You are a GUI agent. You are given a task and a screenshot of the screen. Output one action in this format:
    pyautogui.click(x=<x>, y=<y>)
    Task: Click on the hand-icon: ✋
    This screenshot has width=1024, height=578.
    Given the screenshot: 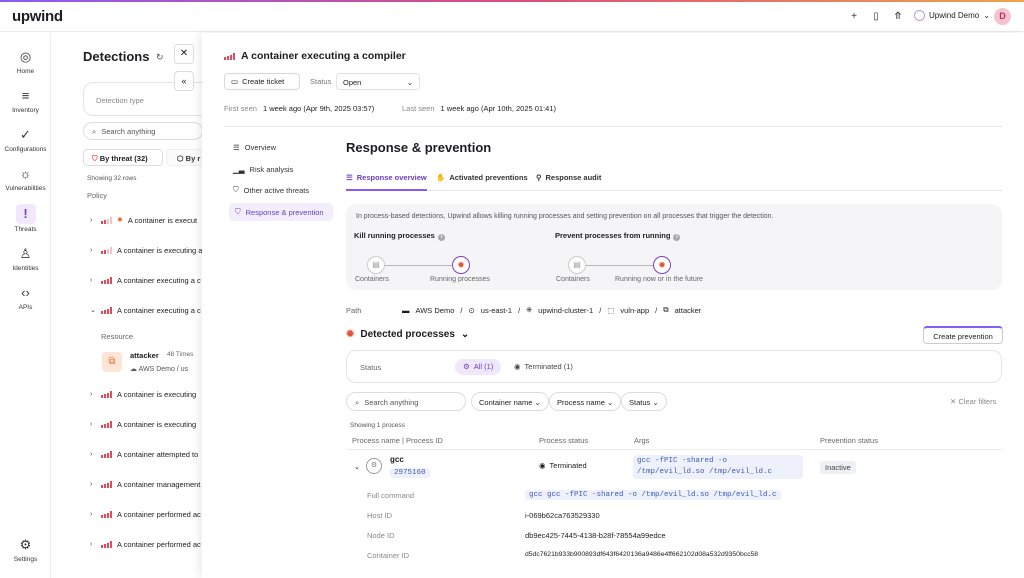 What is the action you would take?
    pyautogui.click(x=441, y=177)
    